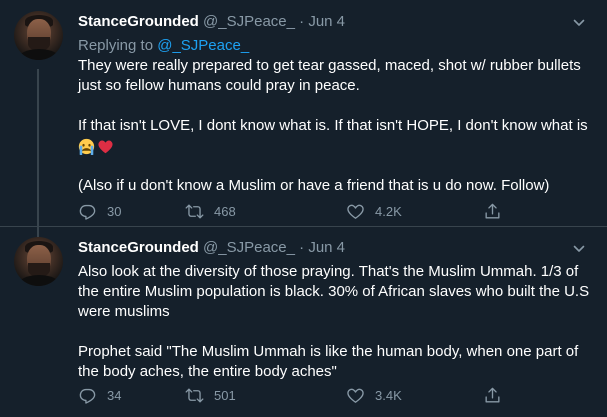 The height and width of the screenshot is (417, 607). I want to click on retweet-count: 468, so click(225, 211).